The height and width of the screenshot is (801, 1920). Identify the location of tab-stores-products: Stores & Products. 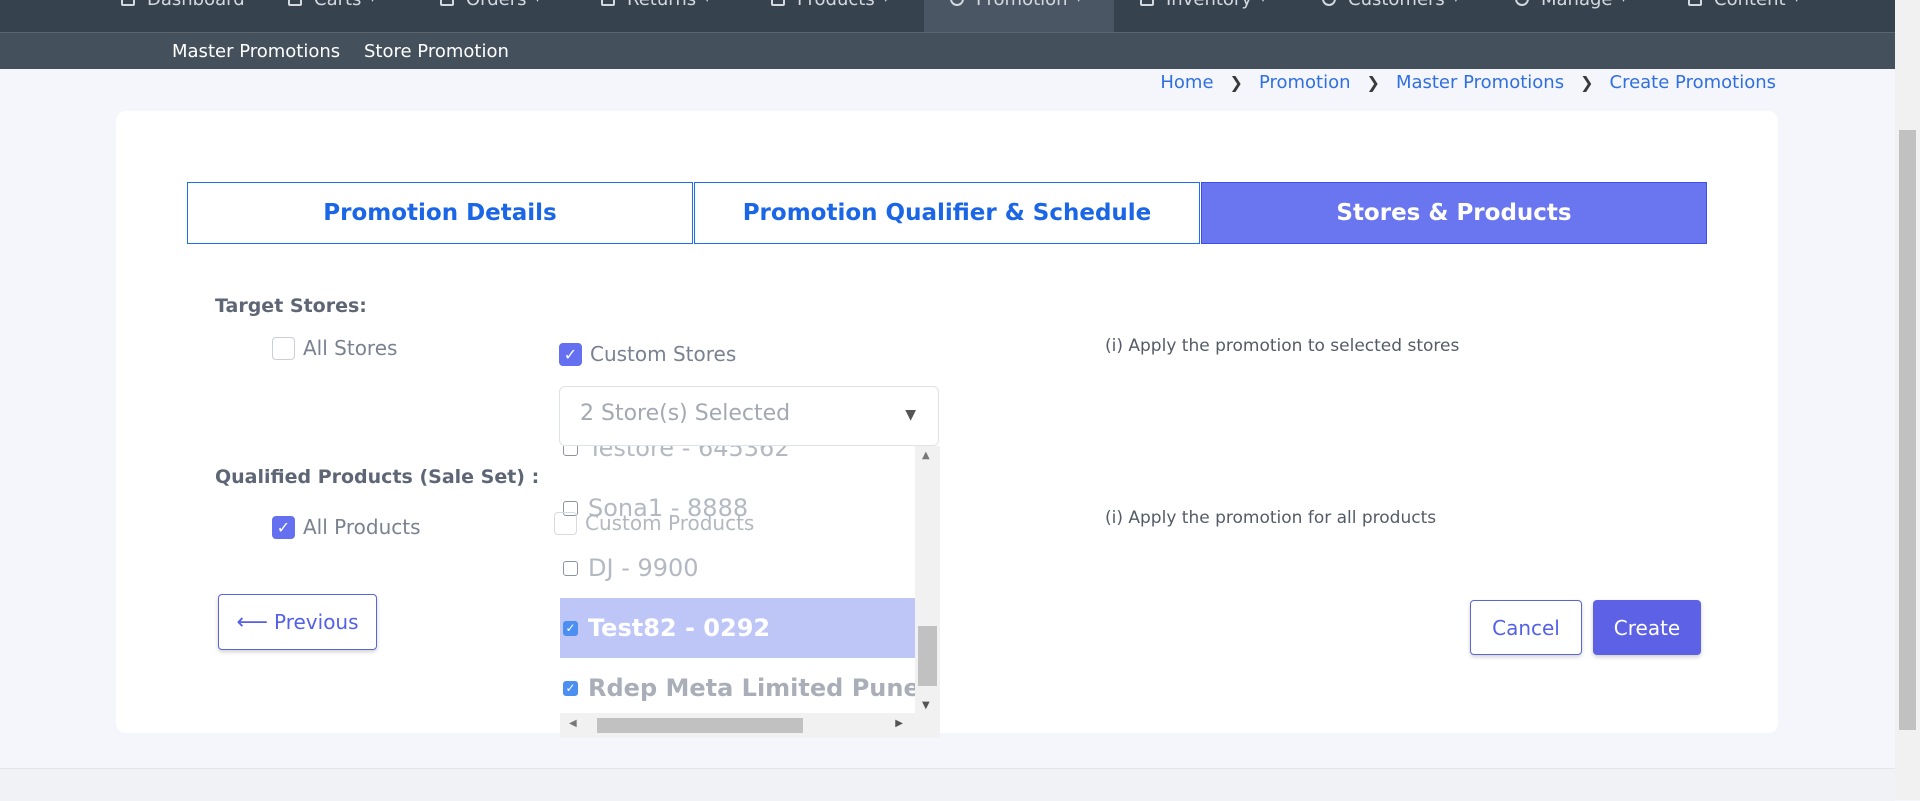
(1454, 213).